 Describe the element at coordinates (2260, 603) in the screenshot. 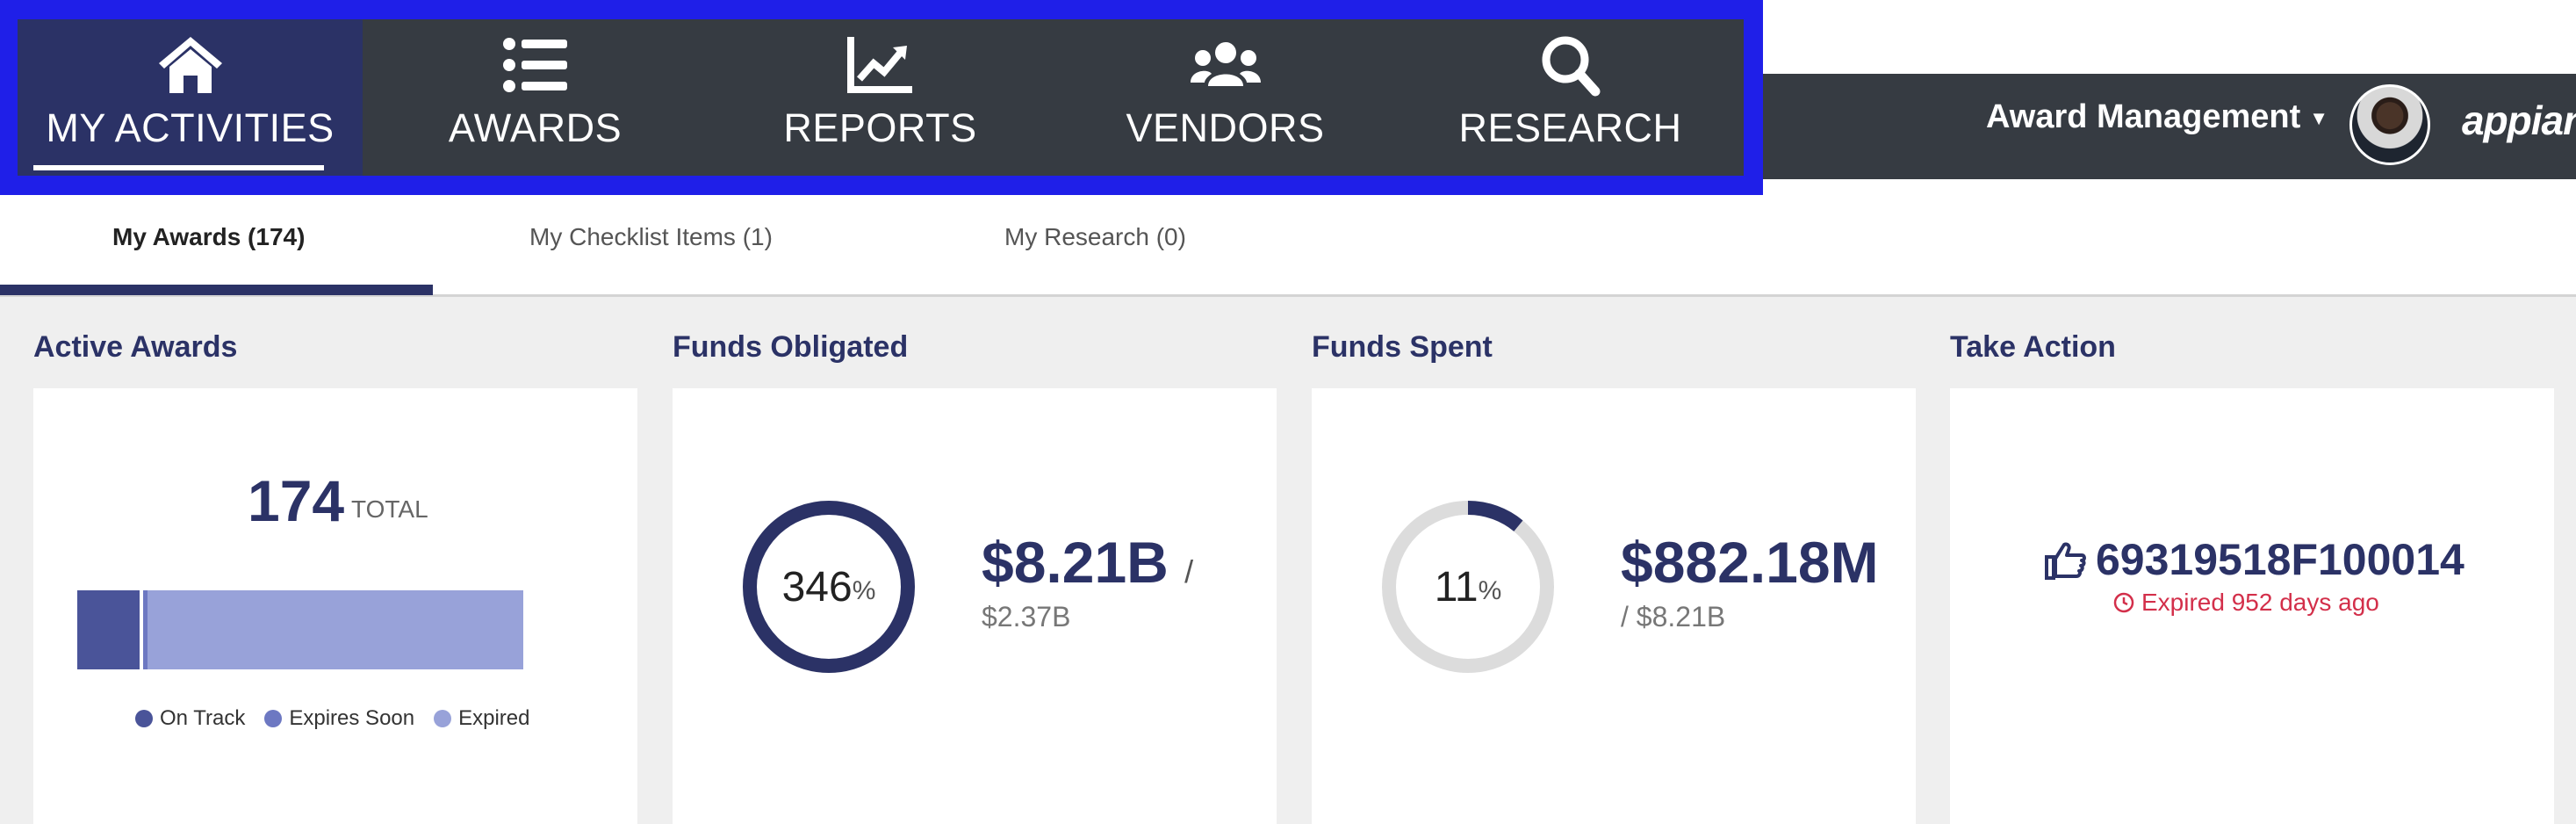

I see `status-text: Expired 952 days ago` at that location.